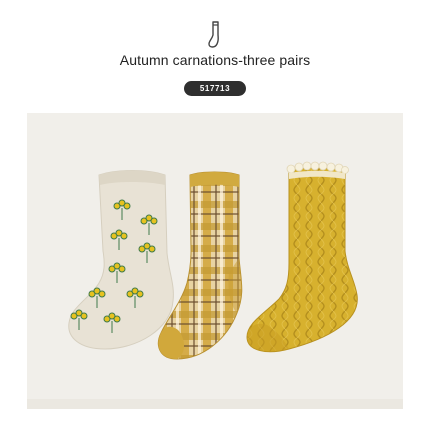 The image size is (430, 430). Describe the element at coordinates (213, 34) in the screenshot. I see `sock-icon` at that location.